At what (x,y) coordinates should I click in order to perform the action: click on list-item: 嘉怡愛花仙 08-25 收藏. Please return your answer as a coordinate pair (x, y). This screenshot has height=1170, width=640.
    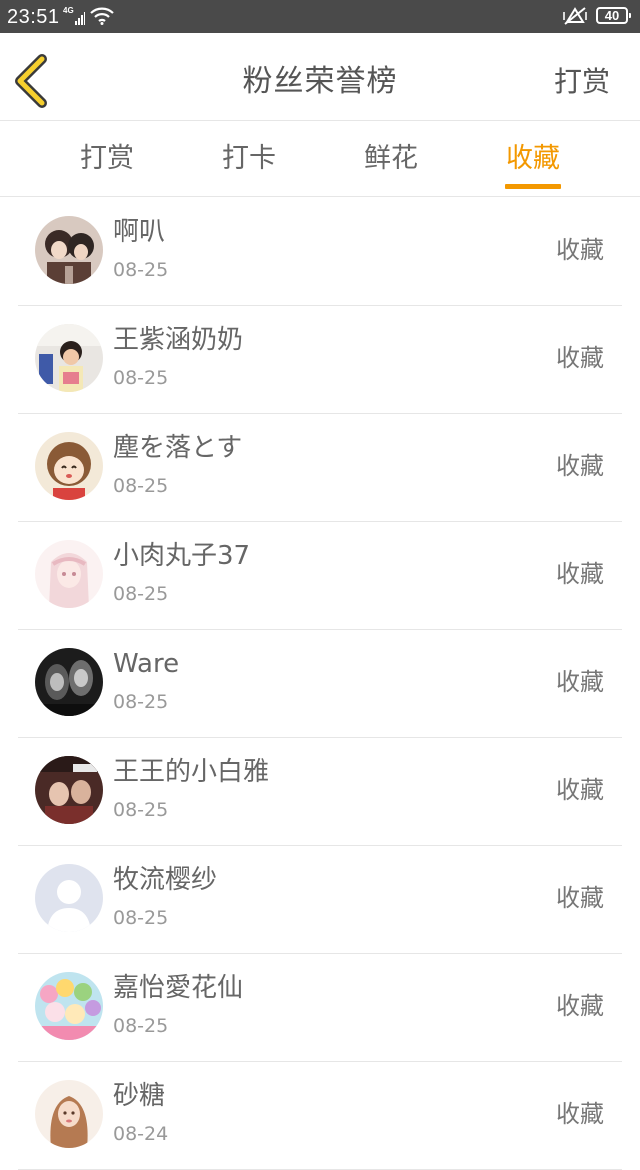
    Looking at the image, I should click on (320, 1007).